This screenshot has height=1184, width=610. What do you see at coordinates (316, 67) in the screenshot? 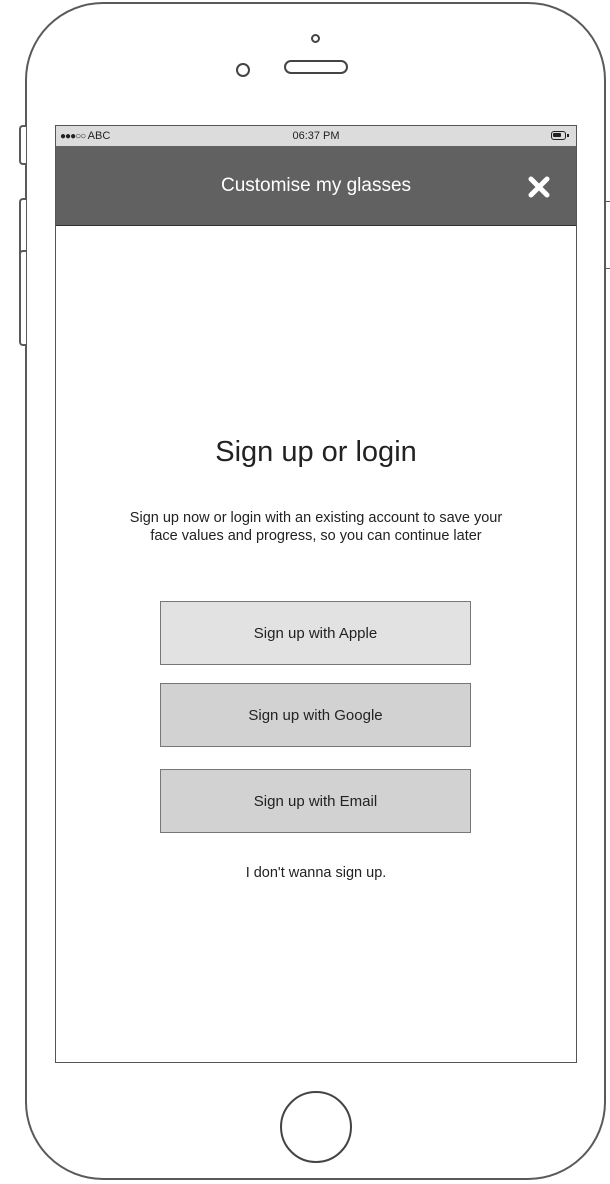
I see `speaker-grille` at bounding box center [316, 67].